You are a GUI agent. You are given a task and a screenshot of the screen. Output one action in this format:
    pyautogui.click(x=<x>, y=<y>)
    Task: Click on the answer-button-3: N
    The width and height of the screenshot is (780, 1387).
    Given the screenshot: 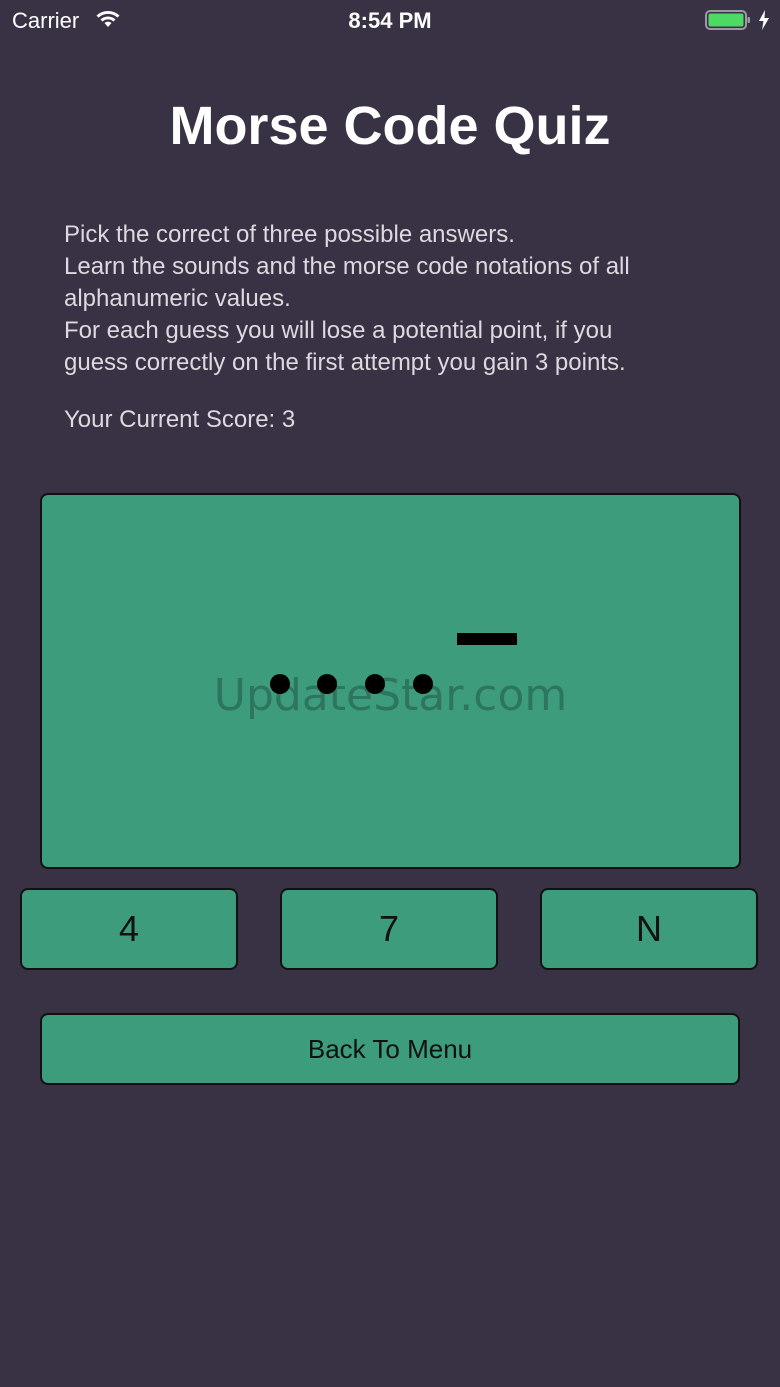 What is the action you would take?
    pyautogui.click(x=649, y=929)
    